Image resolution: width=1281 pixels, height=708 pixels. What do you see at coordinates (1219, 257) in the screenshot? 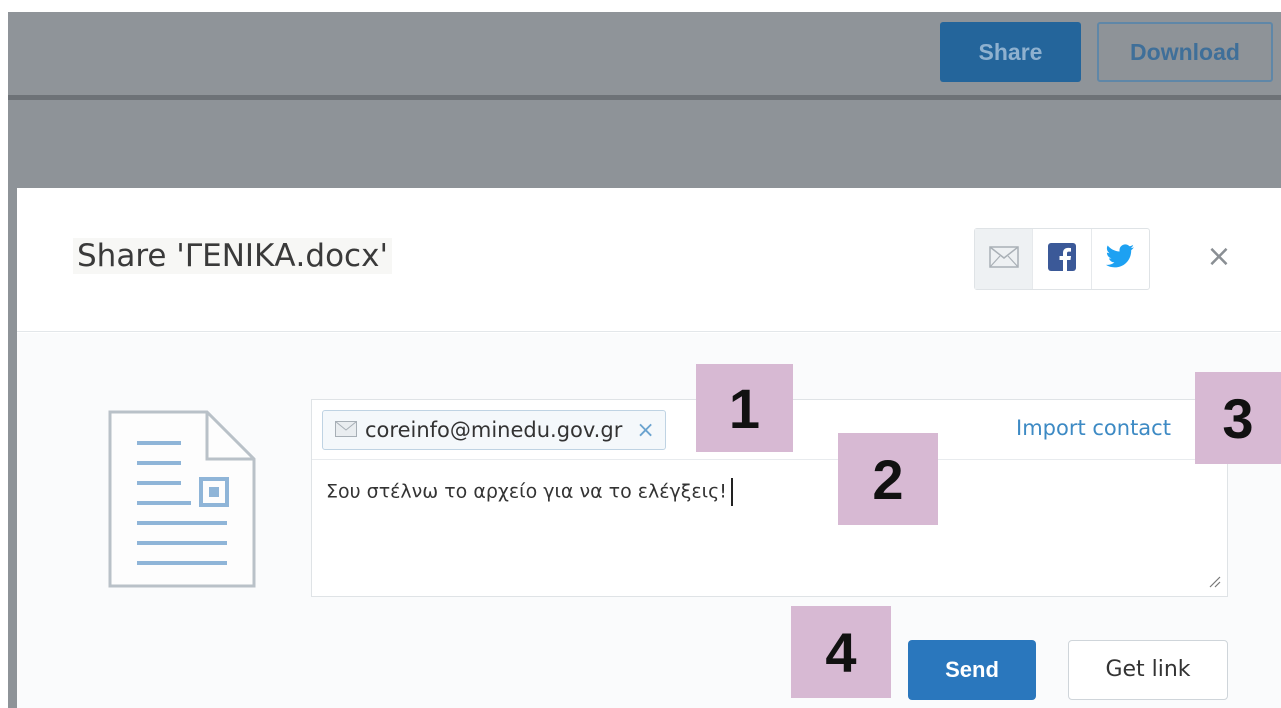
I see `close-dialog-button: ×` at bounding box center [1219, 257].